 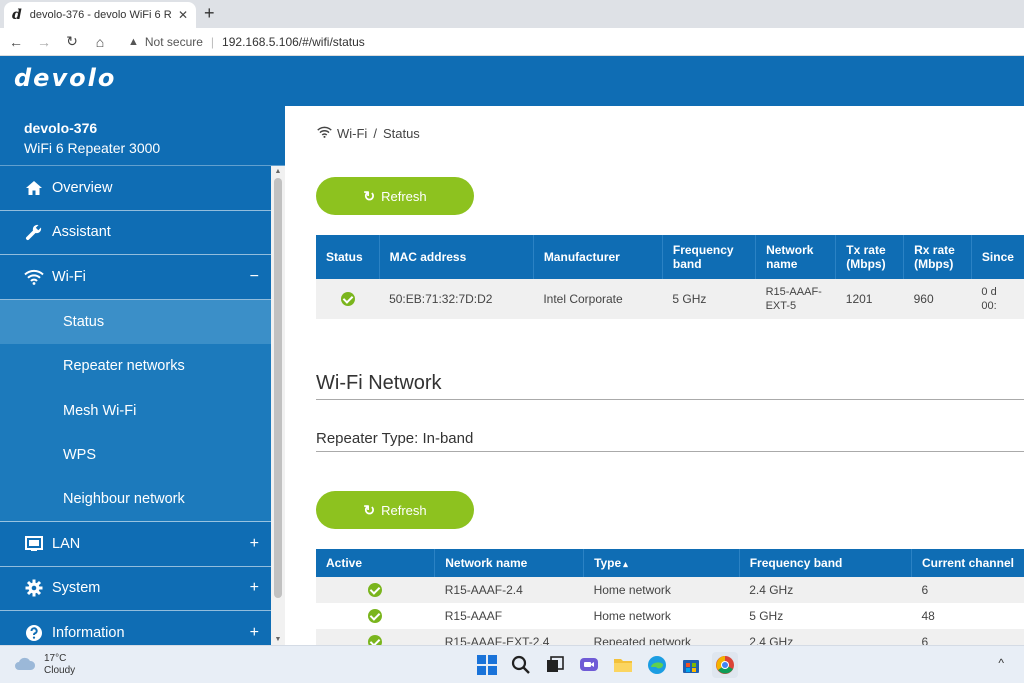 What do you see at coordinates (1001, 663) in the screenshot?
I see `show-hidden-icons-button: ^` at bounding box center [1001, 663].